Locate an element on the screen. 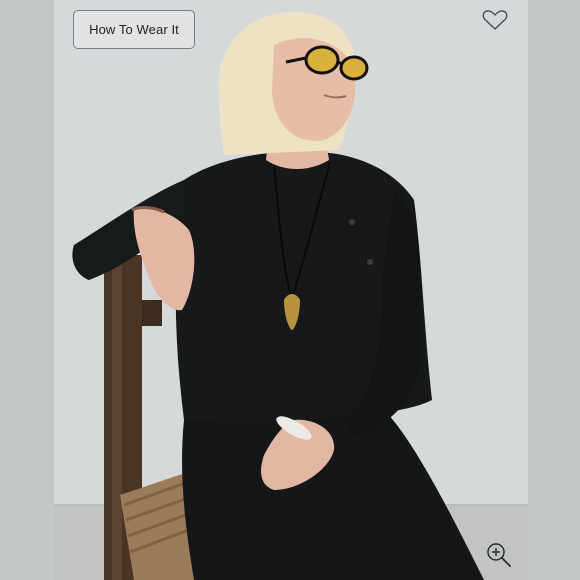 The image size is (580, 580). favorite-button is located at coordinates (495, 20).